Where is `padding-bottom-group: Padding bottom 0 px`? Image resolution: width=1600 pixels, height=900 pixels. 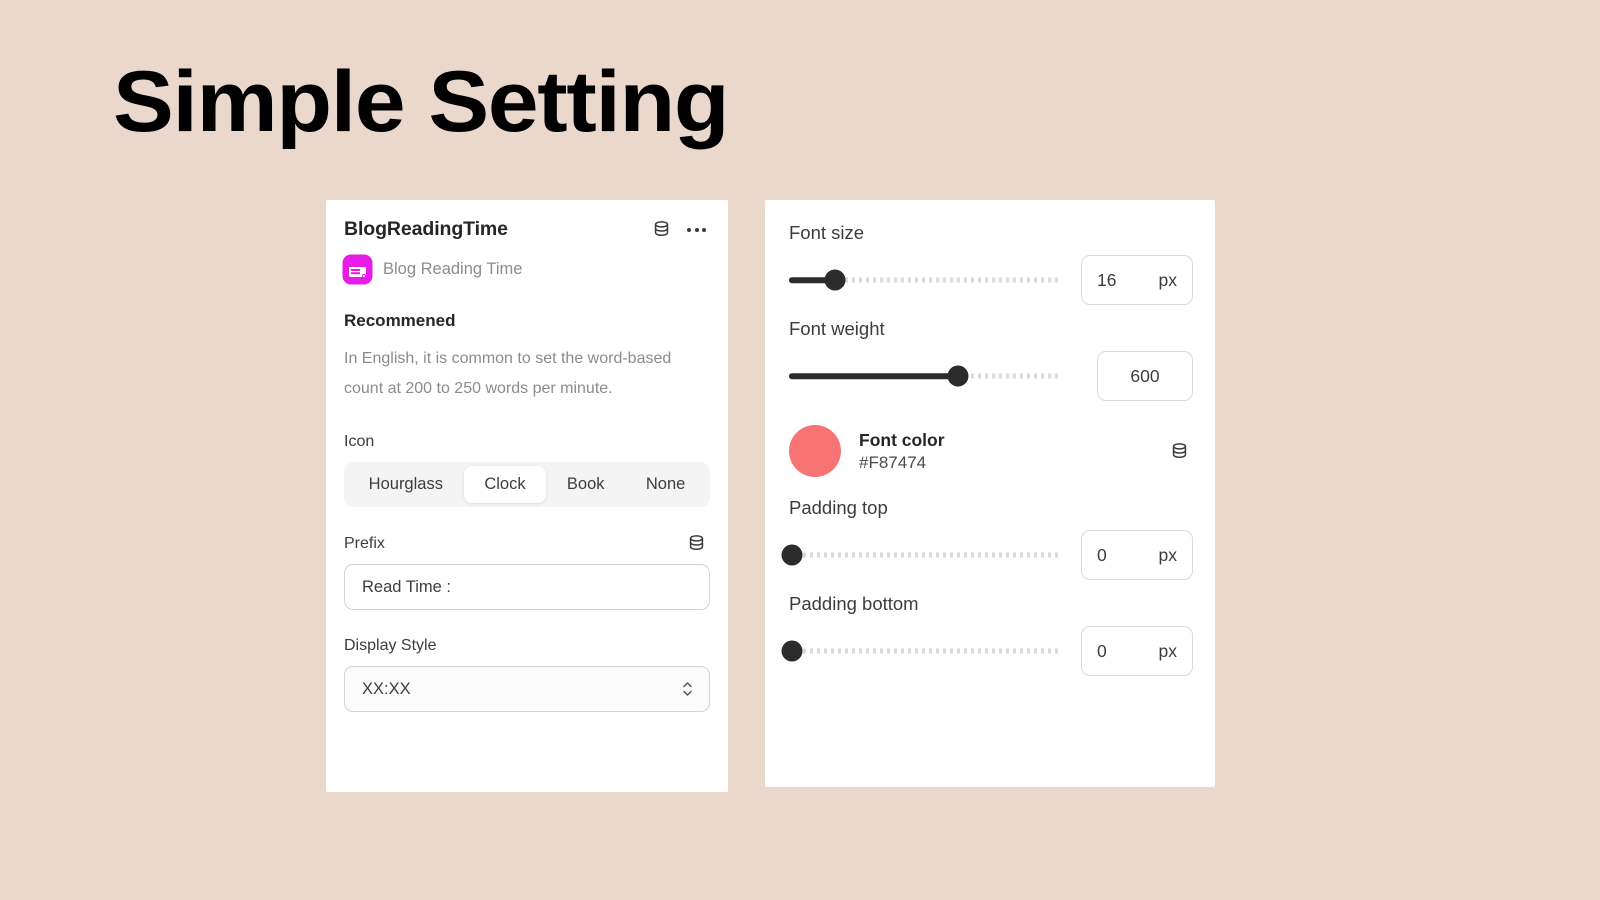 padding-bottom-group: Padding bottom 0 px is located at coordinates (987, 637).